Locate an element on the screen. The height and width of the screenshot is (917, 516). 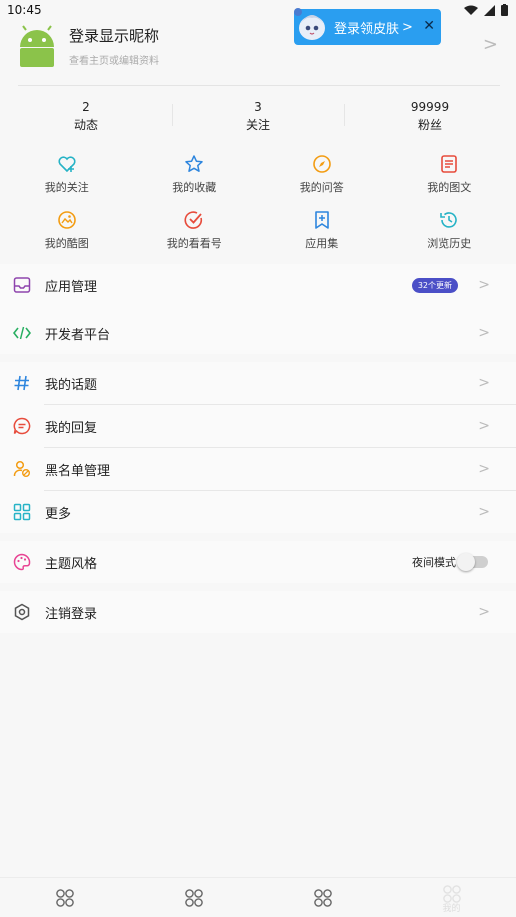
stat-following-count: 3 is located at coordinates (258, 106).